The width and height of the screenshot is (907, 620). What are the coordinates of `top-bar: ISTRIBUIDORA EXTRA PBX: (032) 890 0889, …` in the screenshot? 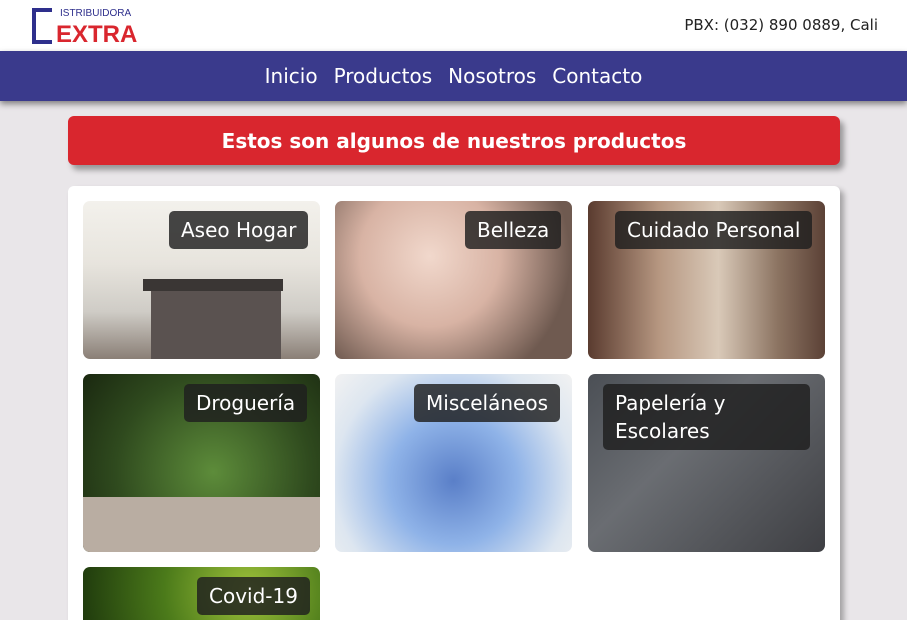 It's located at (453, 25).